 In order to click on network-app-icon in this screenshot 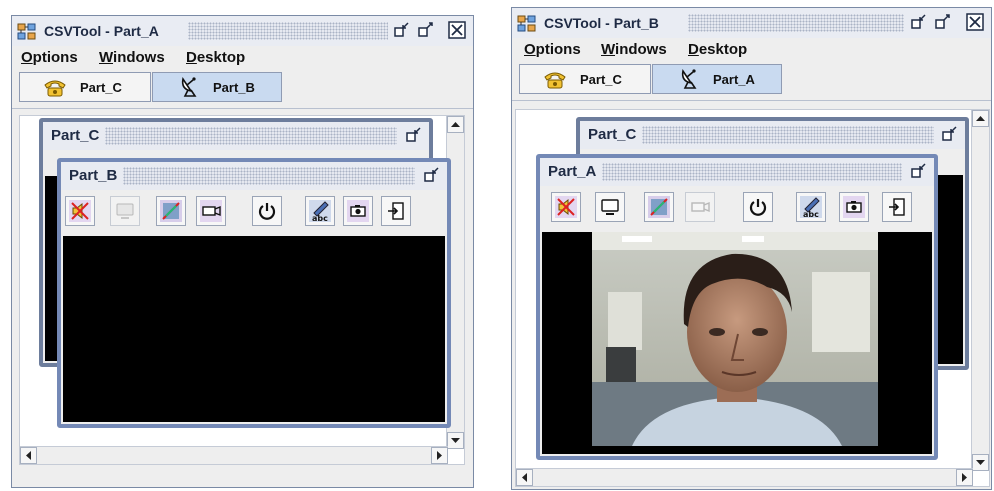, I will do `click(27, 34)`.